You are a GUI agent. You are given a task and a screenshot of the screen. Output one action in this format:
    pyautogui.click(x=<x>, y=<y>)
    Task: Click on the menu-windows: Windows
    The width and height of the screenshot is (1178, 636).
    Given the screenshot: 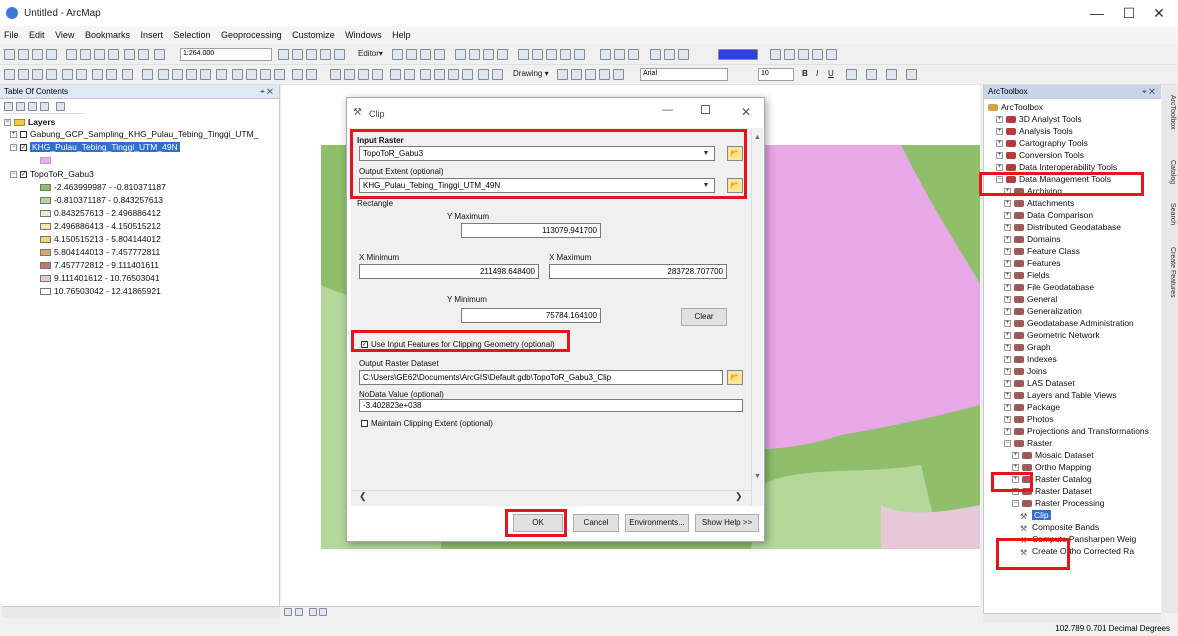 What is the action you would take?
    pyautogui.click(x=363, y=33)
    